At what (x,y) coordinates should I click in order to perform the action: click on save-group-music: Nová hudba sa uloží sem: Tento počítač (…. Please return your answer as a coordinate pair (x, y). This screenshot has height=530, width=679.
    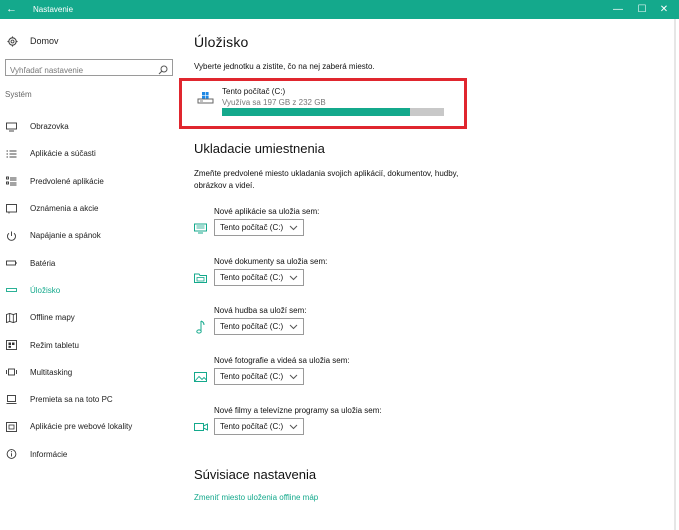
    Looking at the image, I should click on (324, 324).